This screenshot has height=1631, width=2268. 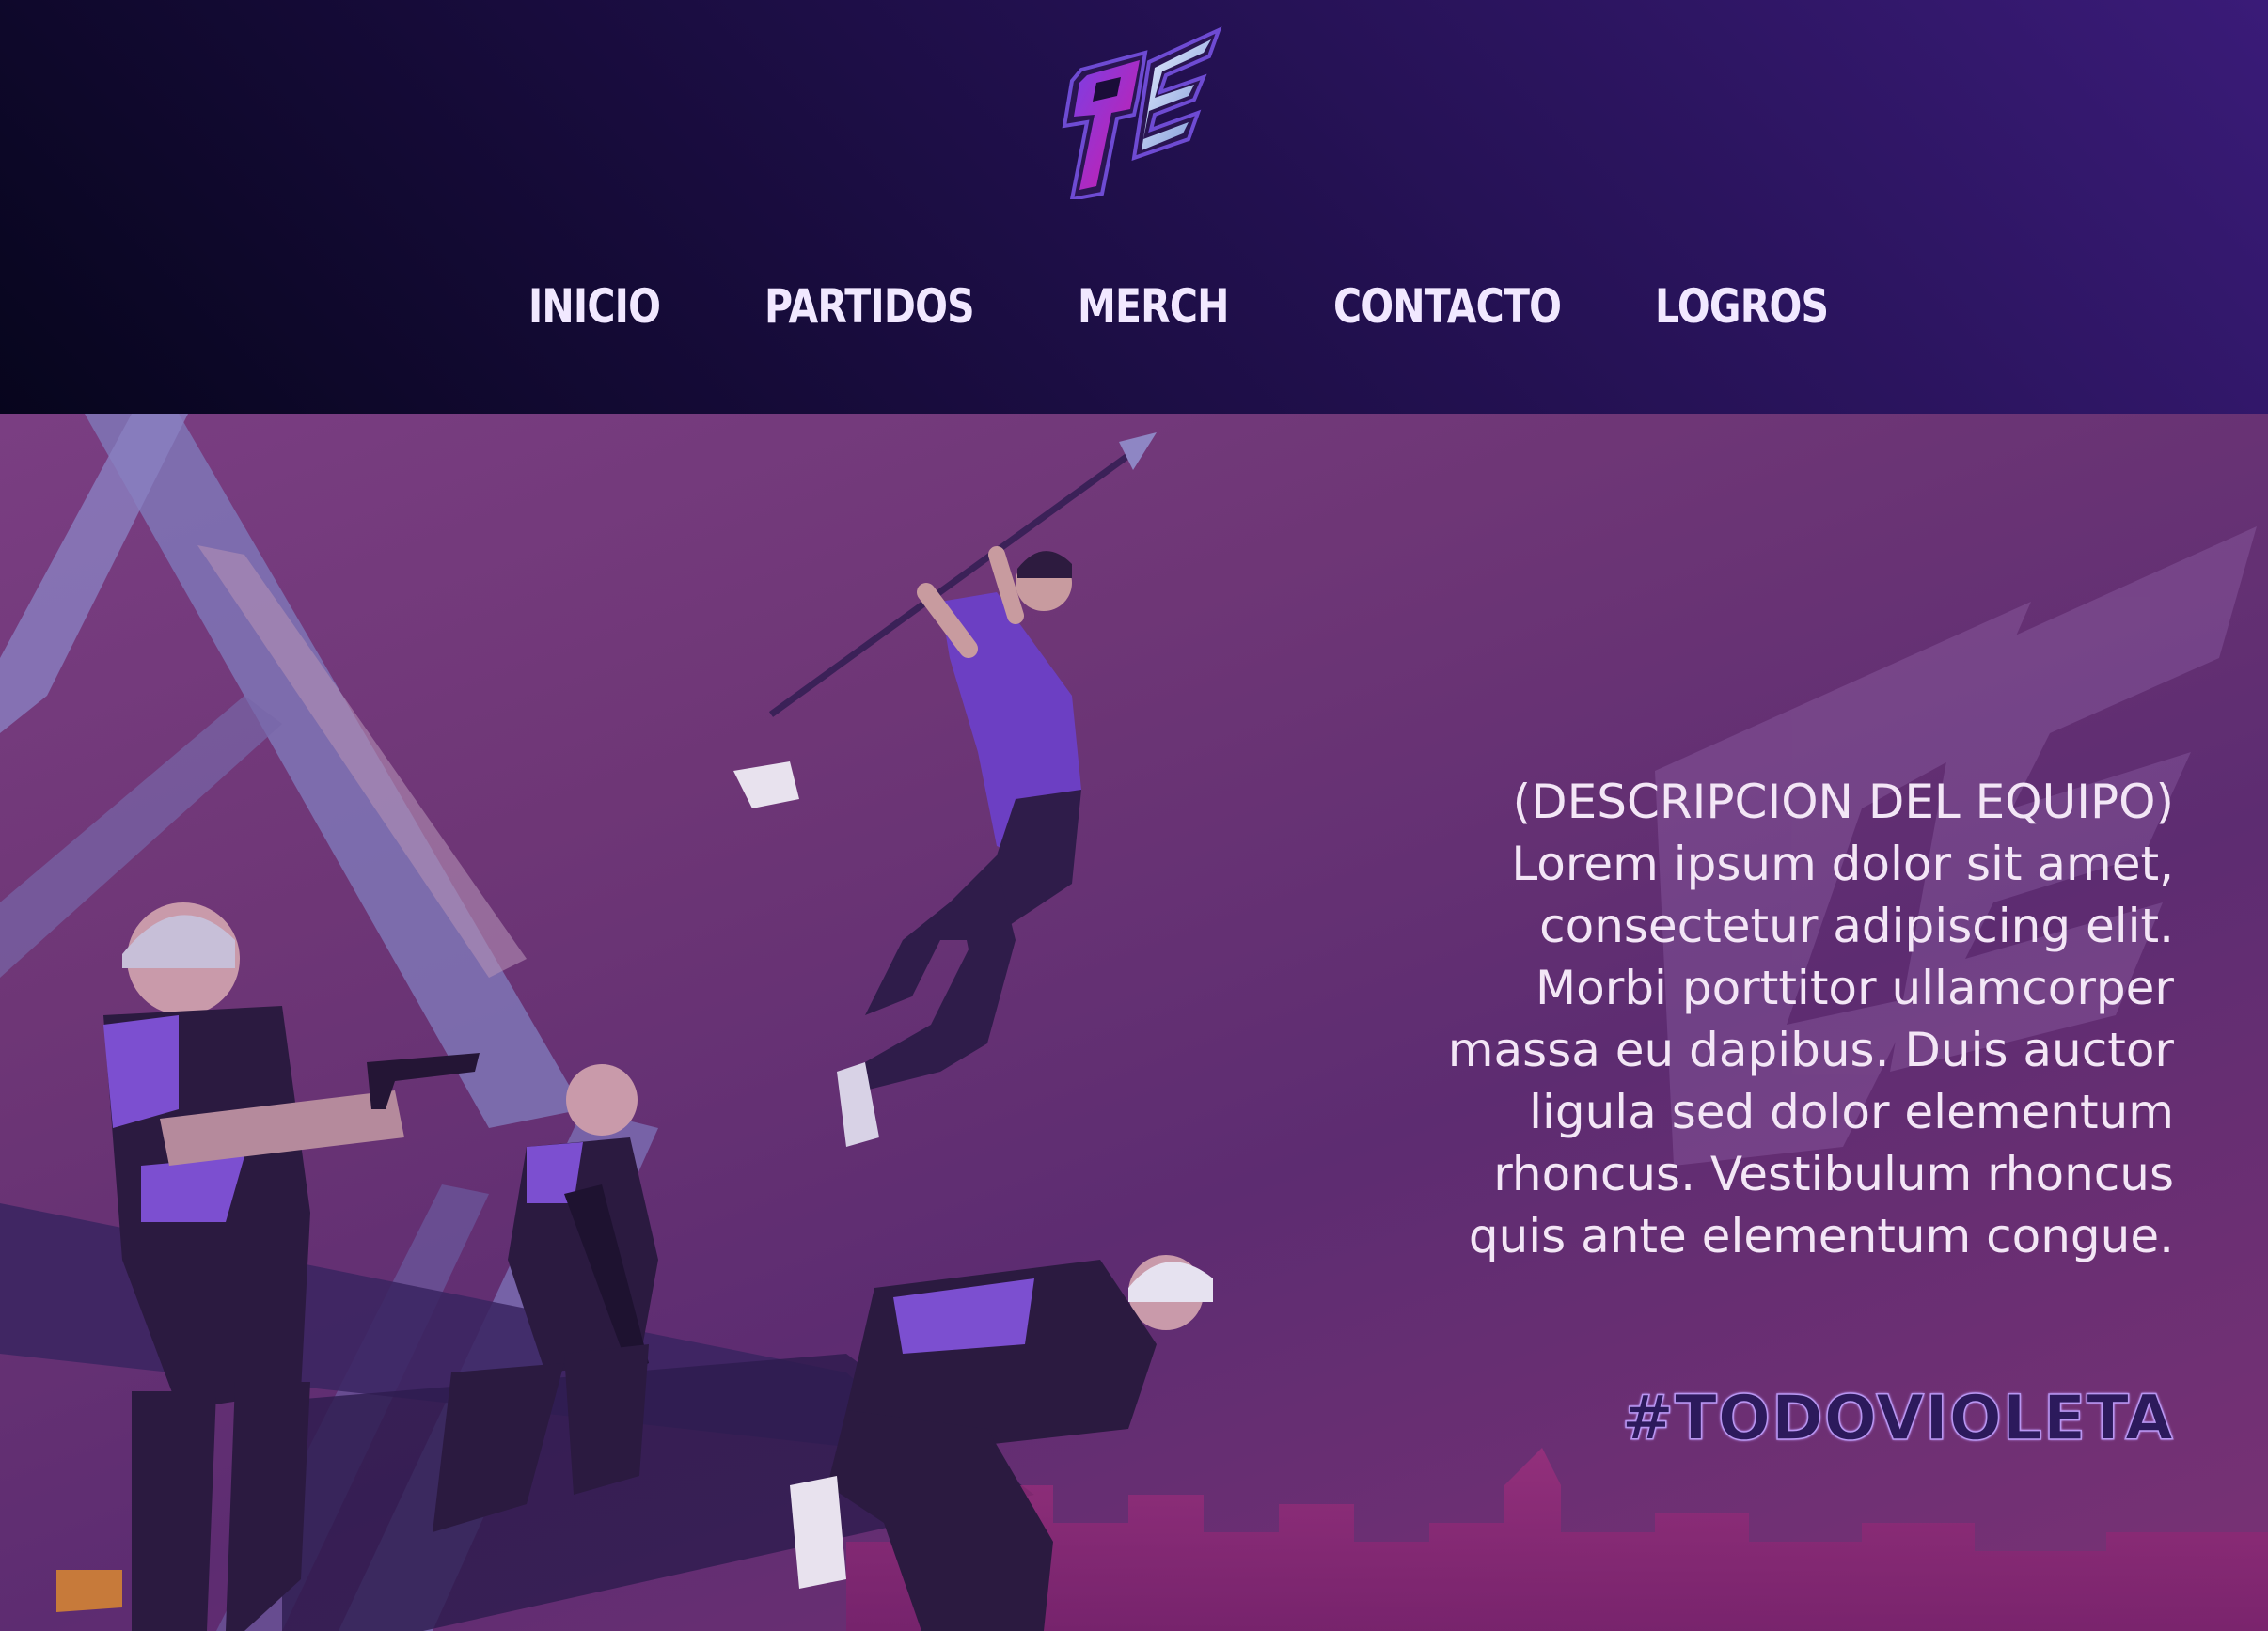 I want to click on nav-logros: LOGROS, so click(x=1742, y=306).